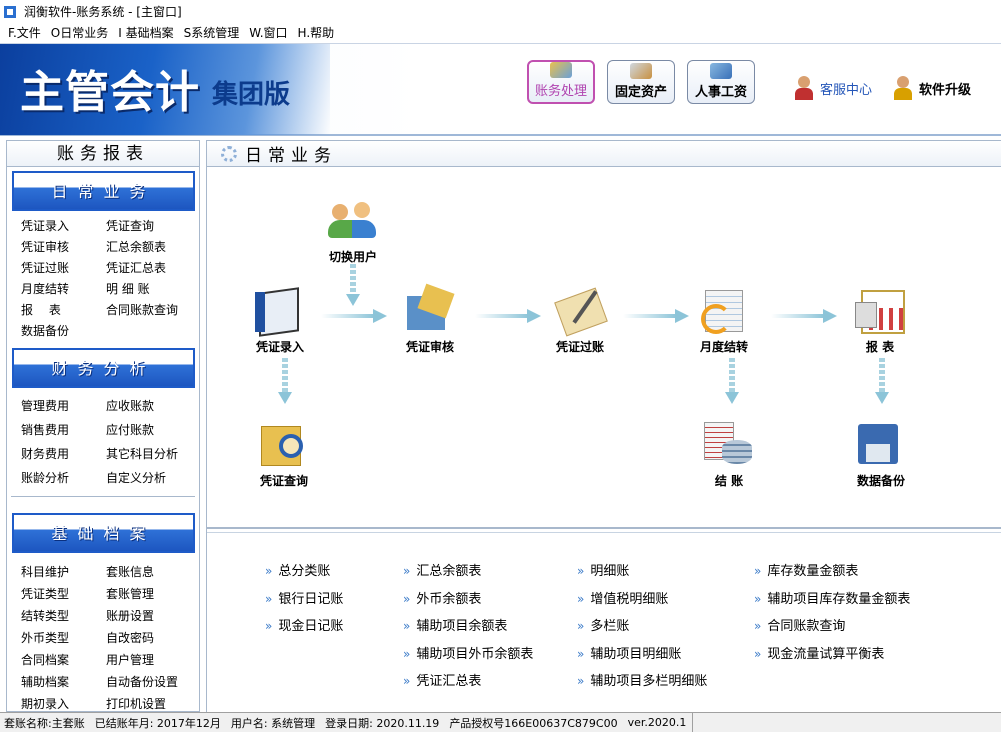 The height and width of the screenshot is (732, 1001). Describe the element at coordinates (642, 632) in the screenshot. I see `report-link: » 多栏账` at that location.